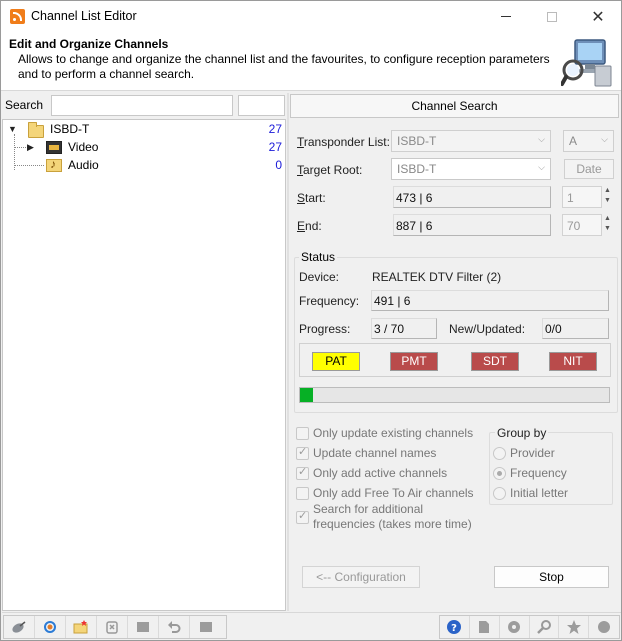  What do you see at coordinates (522, 433) in the screenshot?
I see `group-by-title: Group by` at bounding box center [522, 433].